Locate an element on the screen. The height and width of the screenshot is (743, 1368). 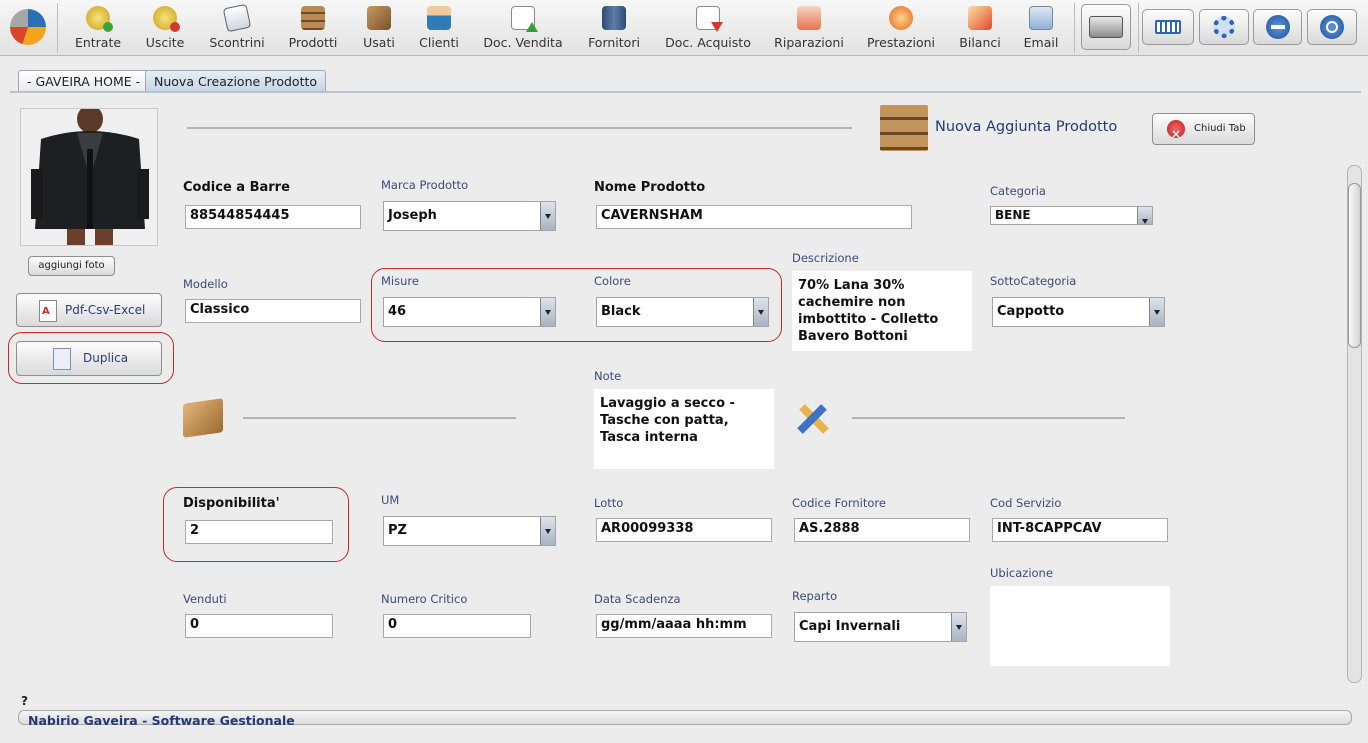
sold-input: 0 is located at coordinates (259, 626).